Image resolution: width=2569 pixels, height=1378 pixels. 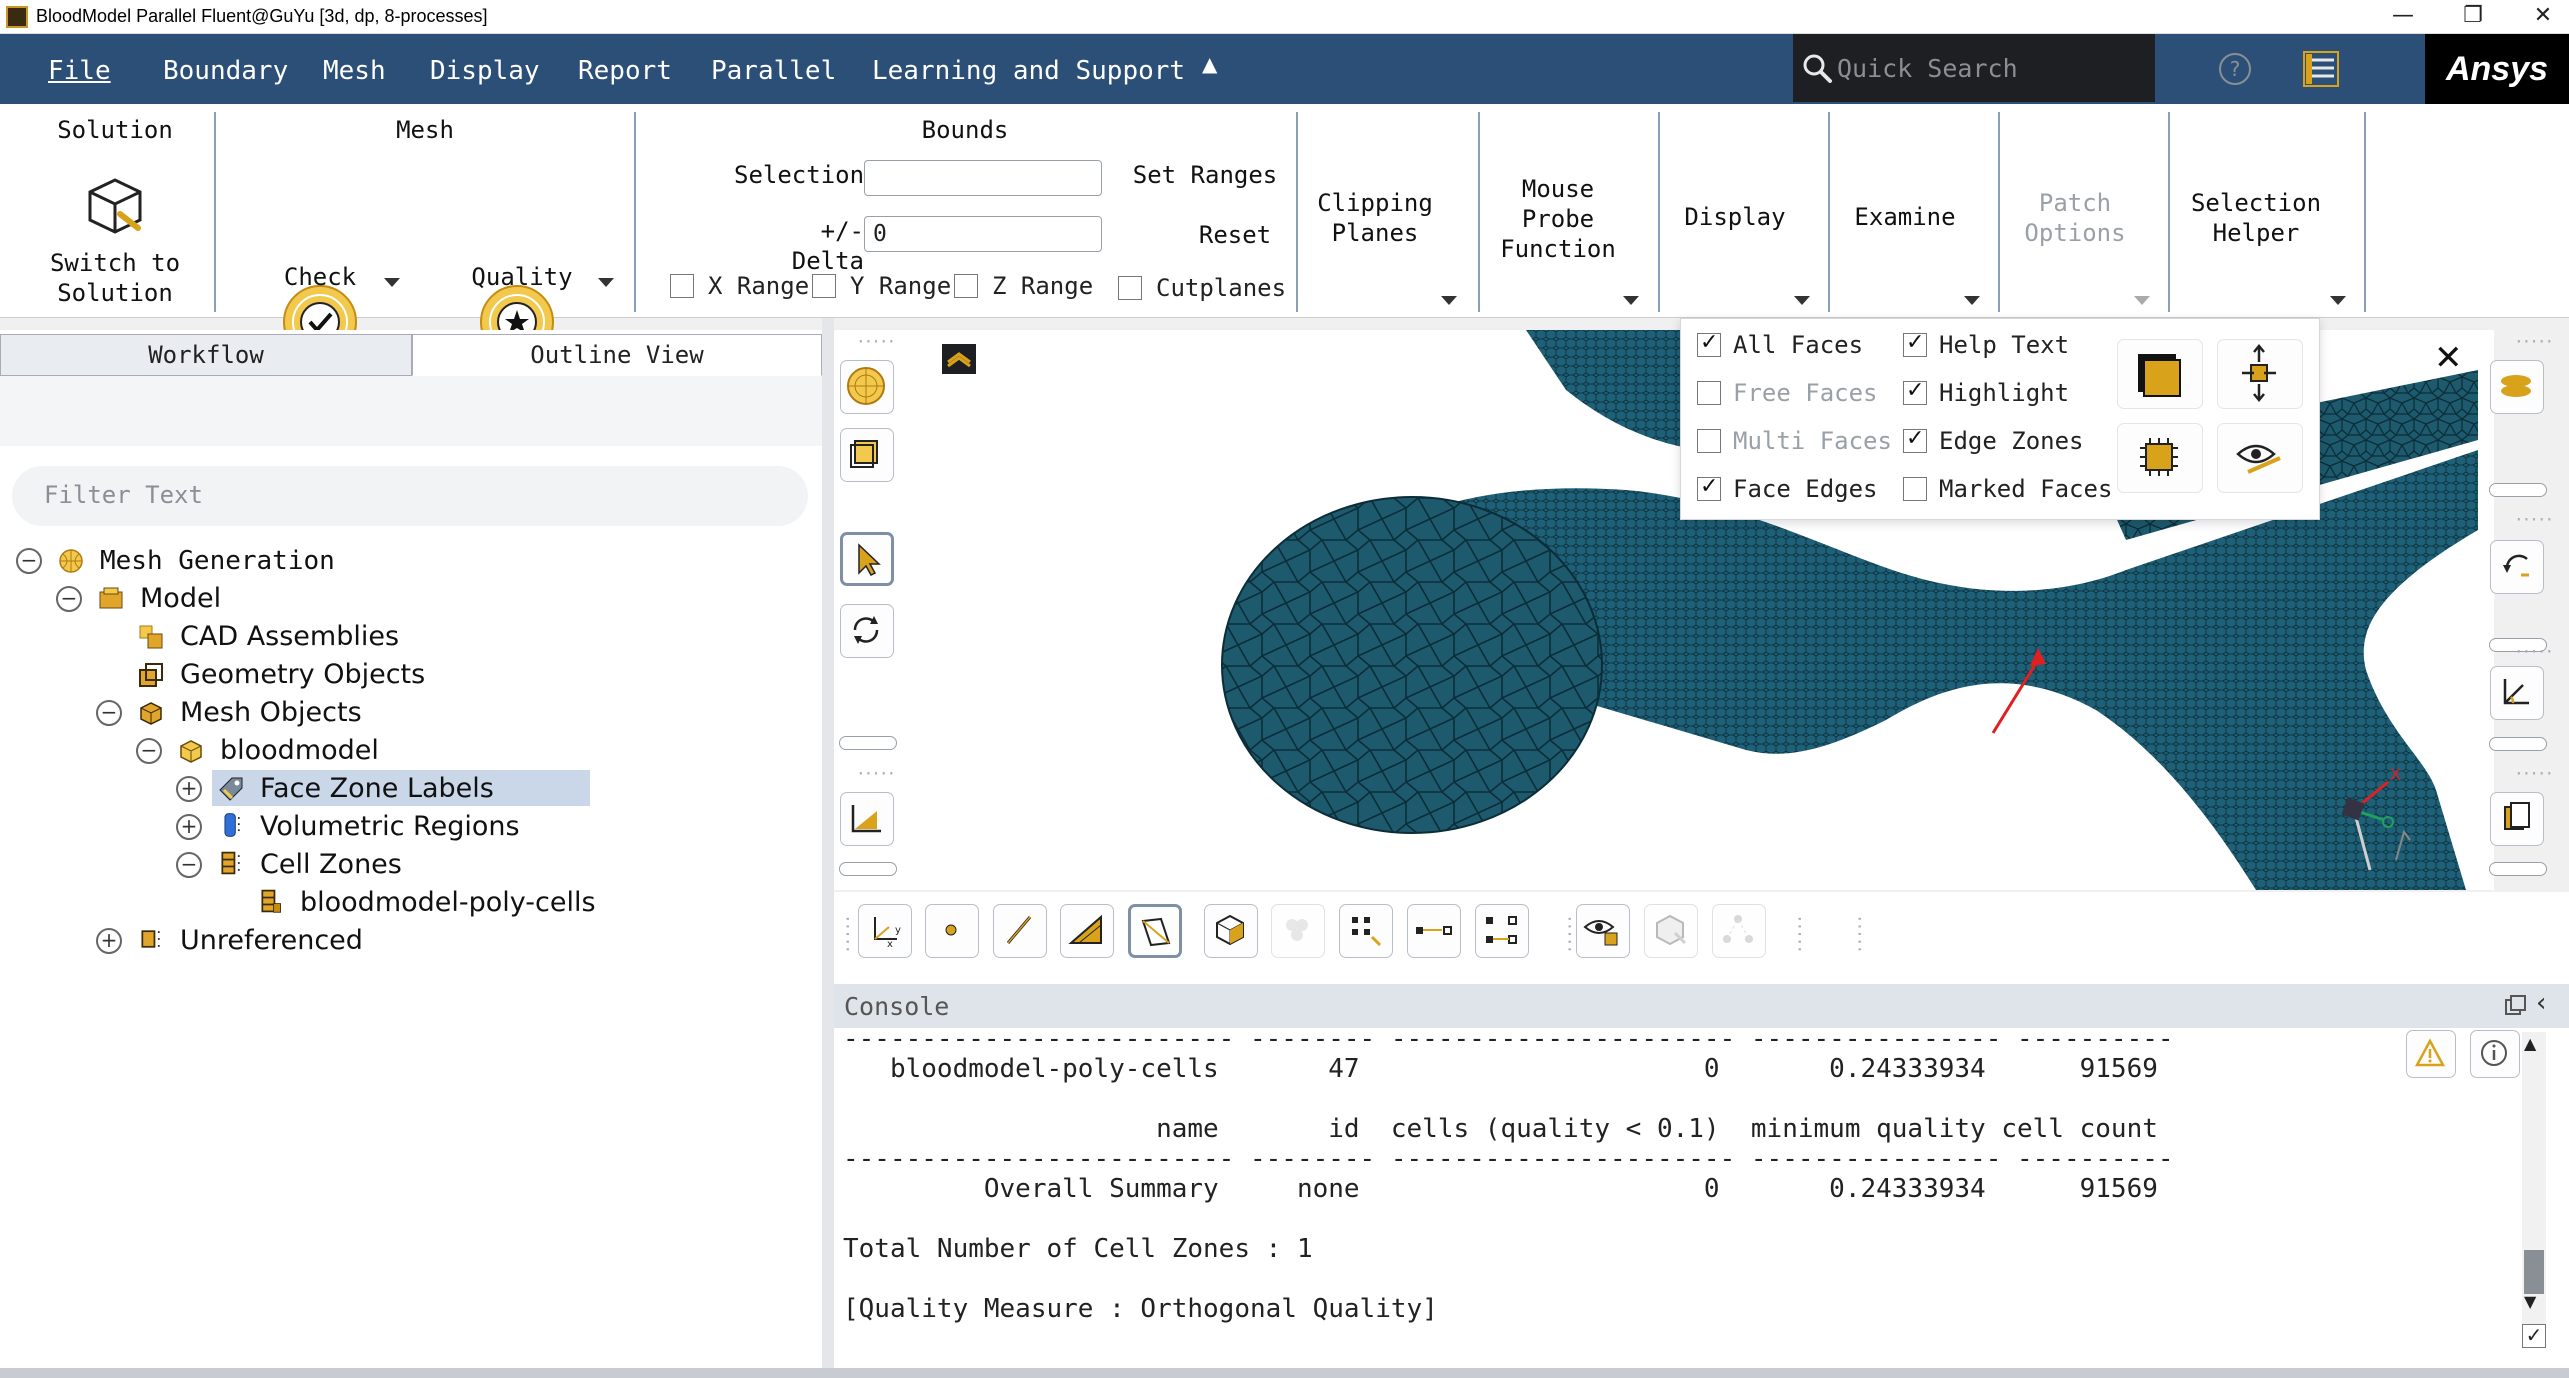 What do you see at coordinates (390, 827) in the screenshot?
I see `tree-volumetric-regions: Volumetric Regions` at bounding box center [390, 827].